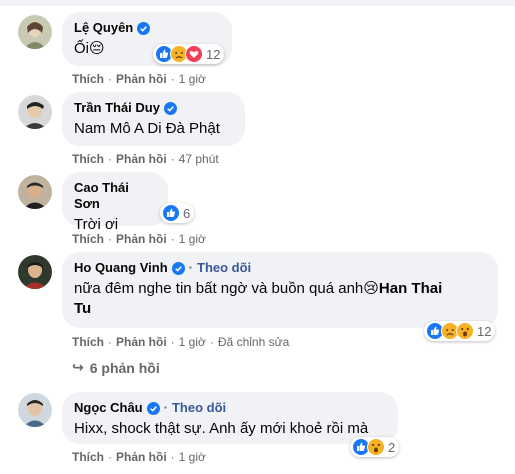 This screenshot has height=474, width=515. Describe the element at coordinates (171, 213) in the screenshot. I see `like-reaction-icon` at that location.